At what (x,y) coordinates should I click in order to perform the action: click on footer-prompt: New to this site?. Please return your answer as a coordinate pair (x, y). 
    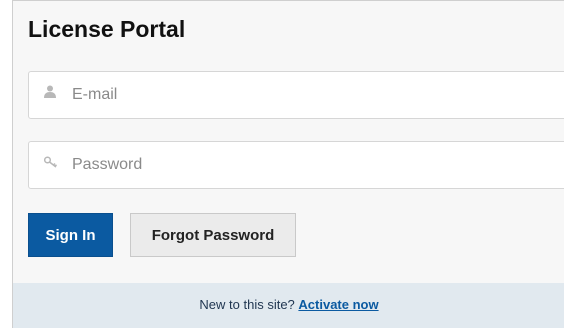
    Looking at the image, I should click on (249, 304).